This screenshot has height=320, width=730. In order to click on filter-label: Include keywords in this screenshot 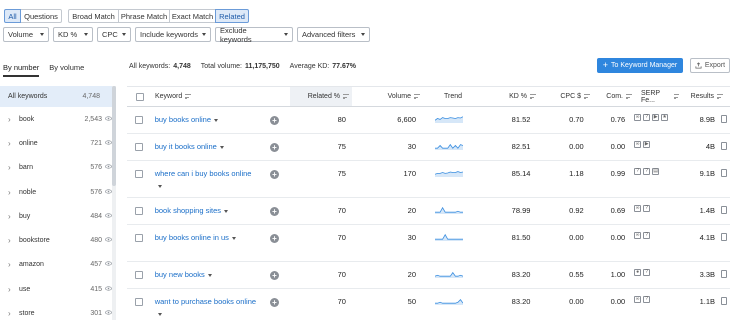, I will do `click(169, 34)`.